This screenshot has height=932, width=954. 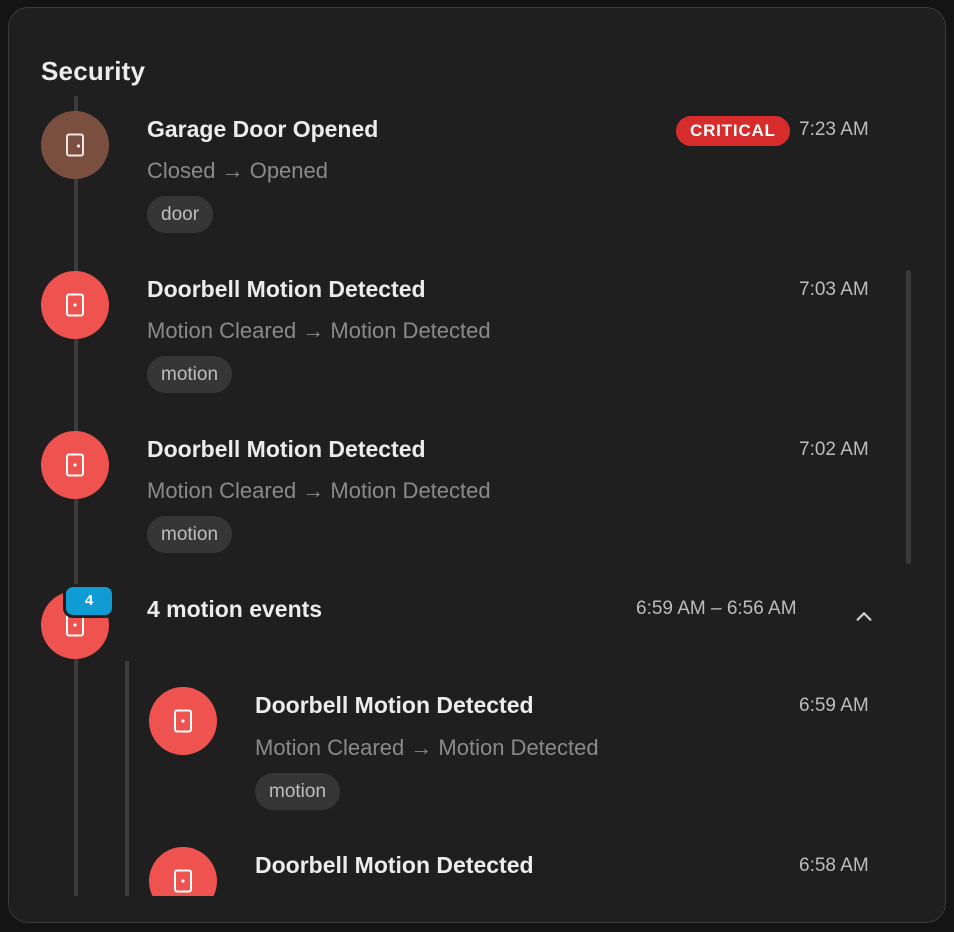 What do you see at coordinates (834, 289) in the screenshot?
I see `event-time: 7:03 AM` at bounding box center [834, 289].